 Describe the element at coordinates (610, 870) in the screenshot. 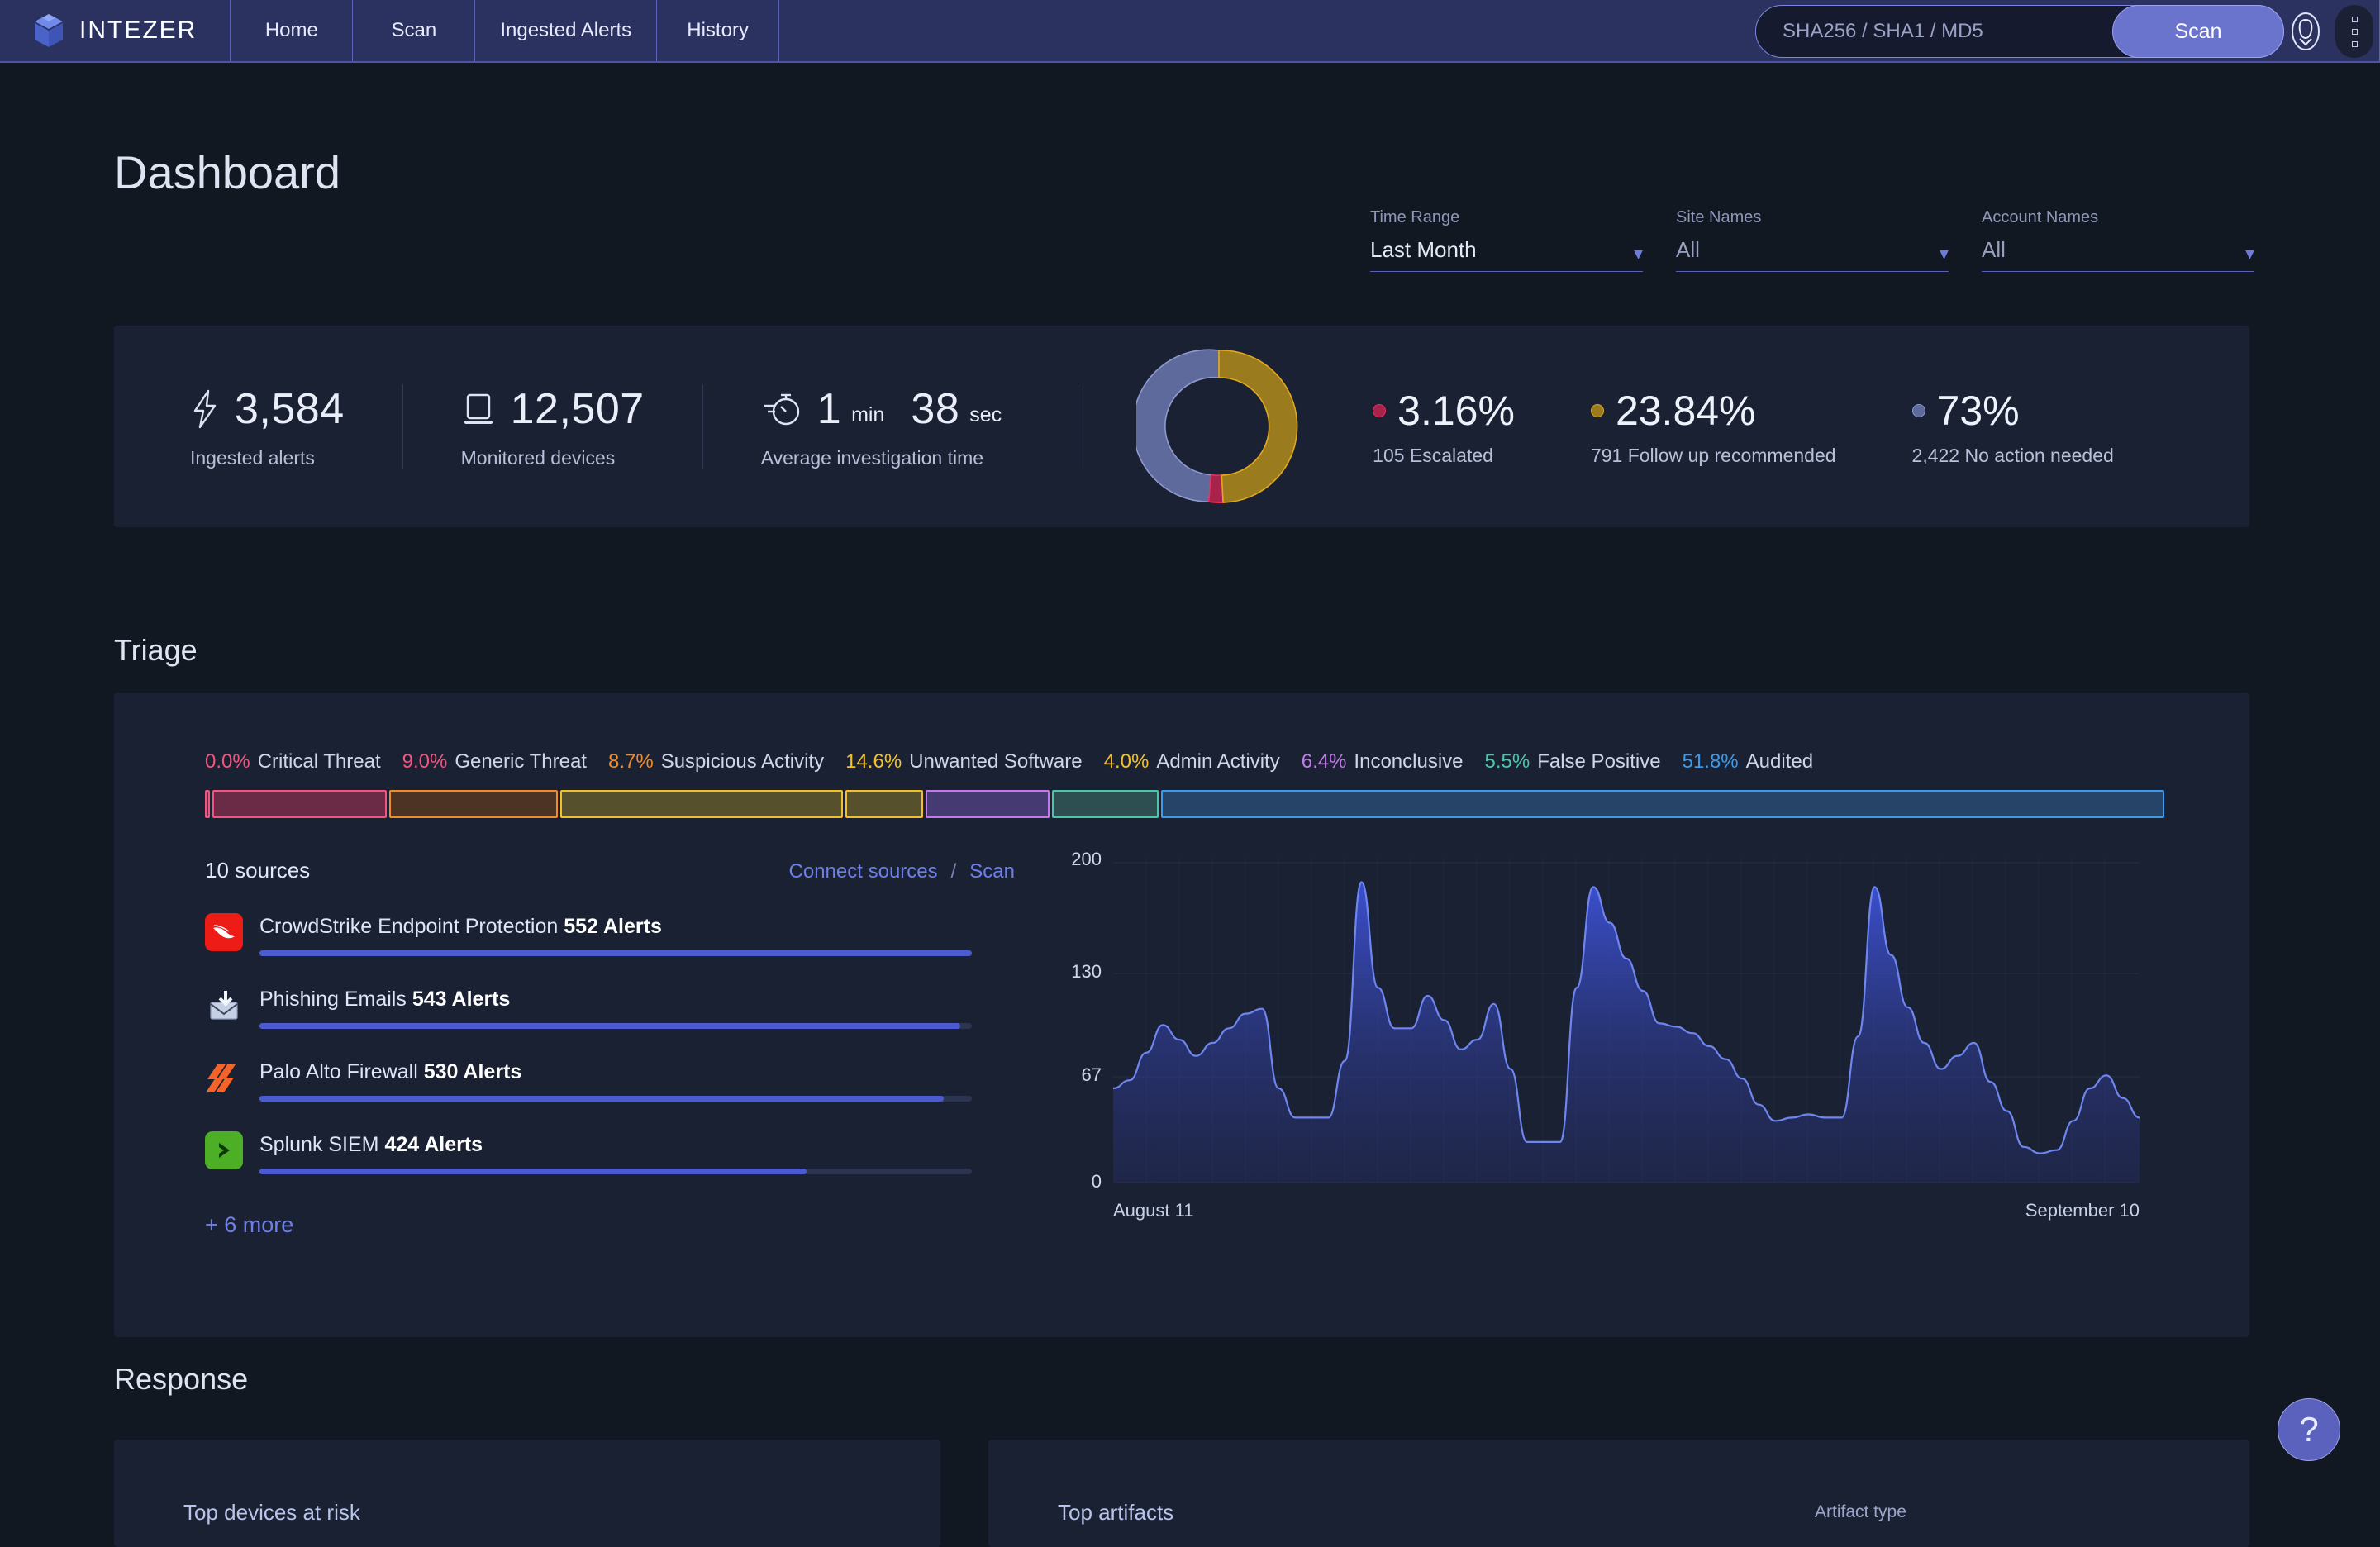

I see `sources-header: 10 sources Connect sources / Scan` at that location.